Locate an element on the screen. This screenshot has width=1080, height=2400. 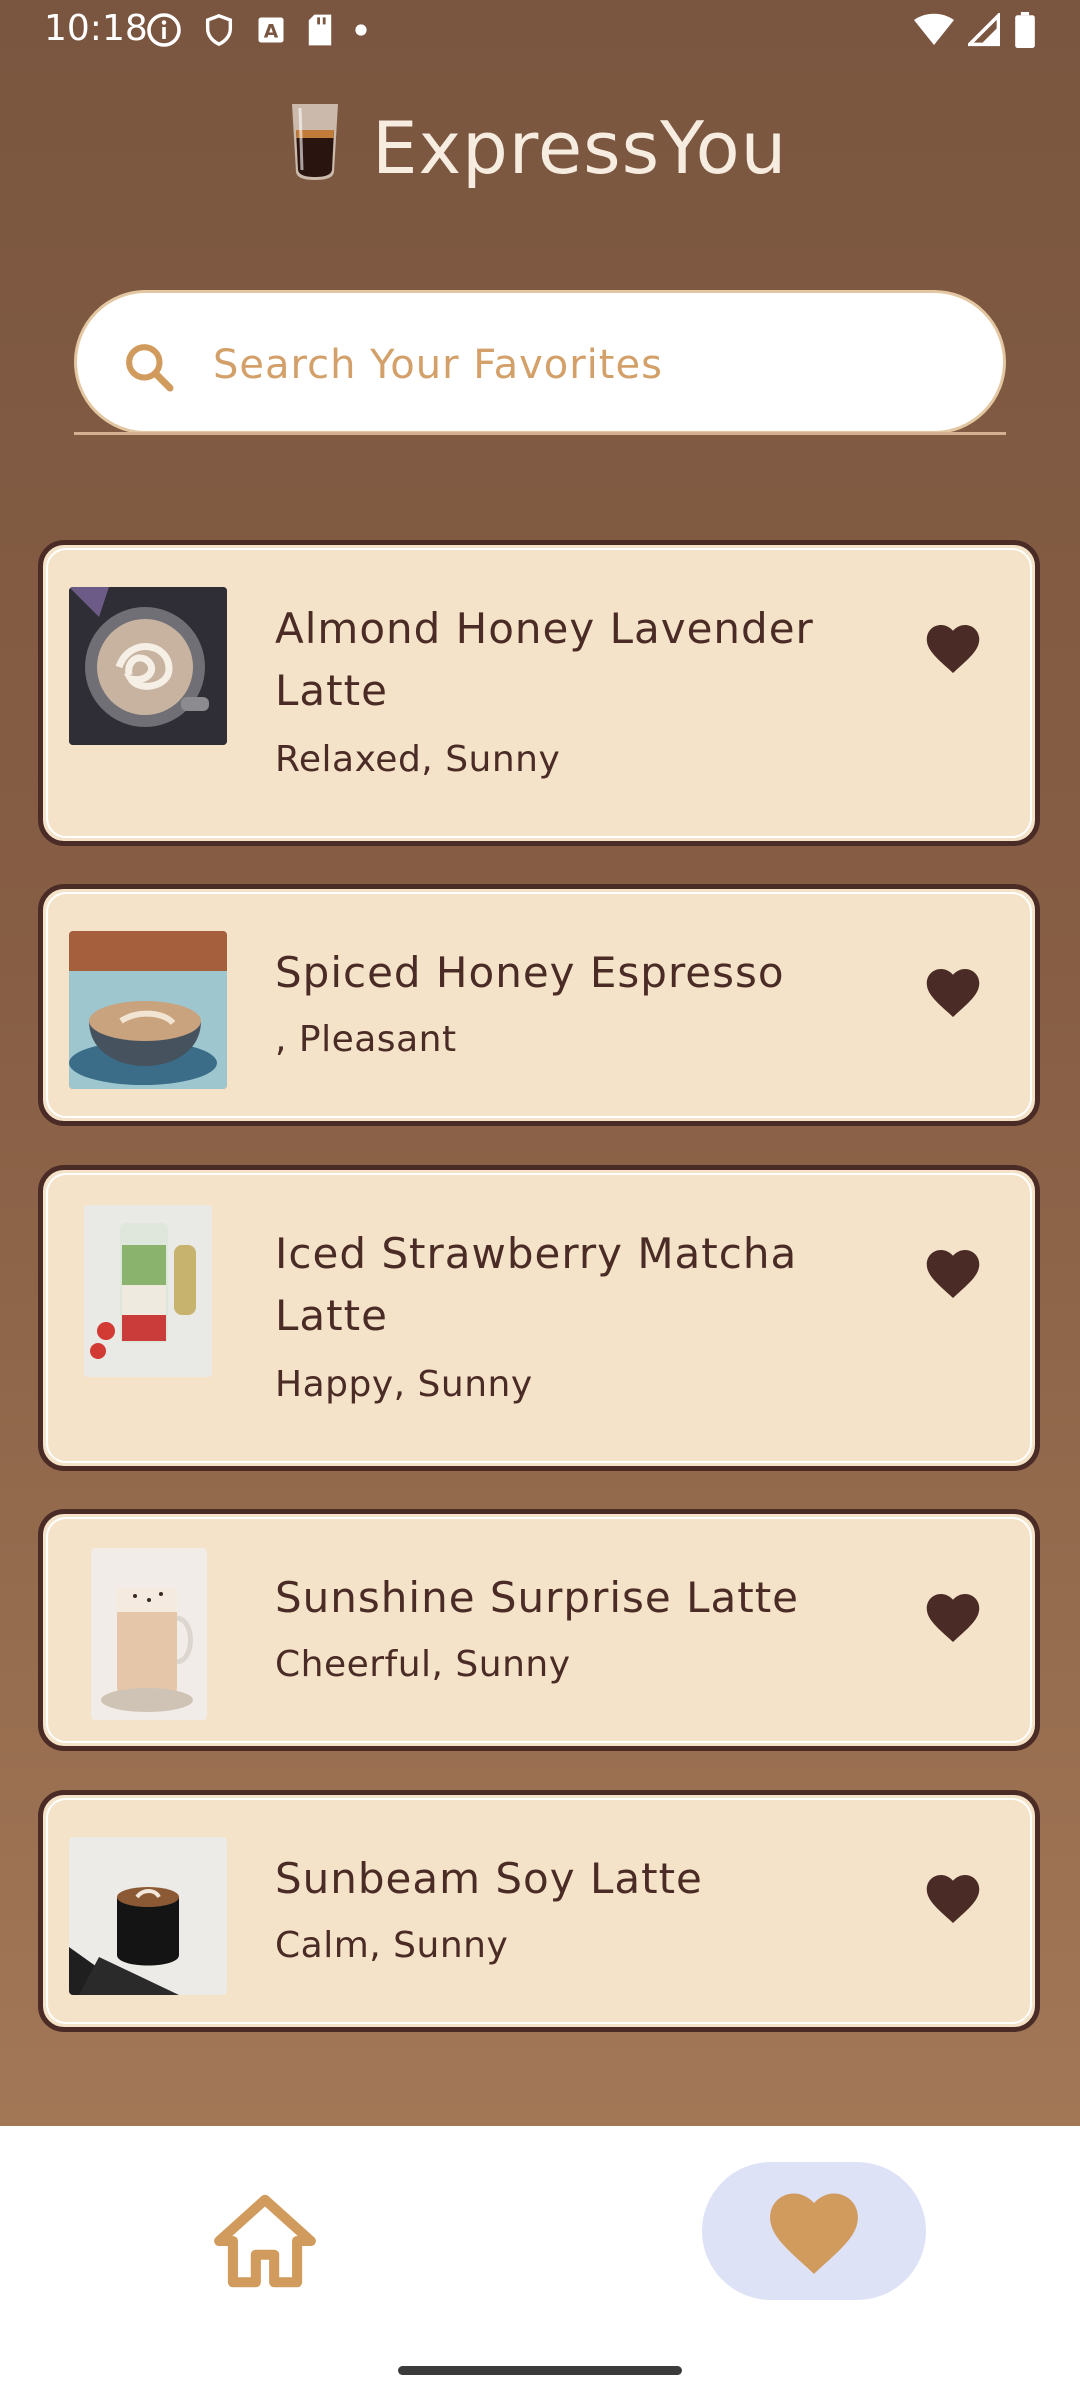
status-time: 10:18 is located at coordinates (96, 28).